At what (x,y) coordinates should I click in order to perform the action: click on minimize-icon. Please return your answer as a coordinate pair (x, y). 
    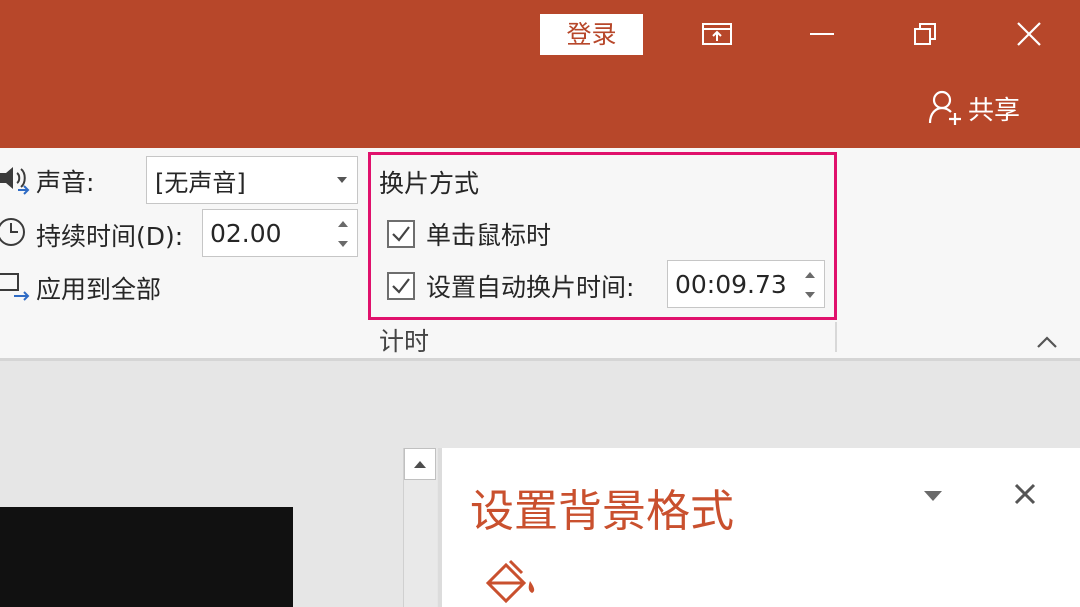
    Looking at the image, I should click on (822, 34).